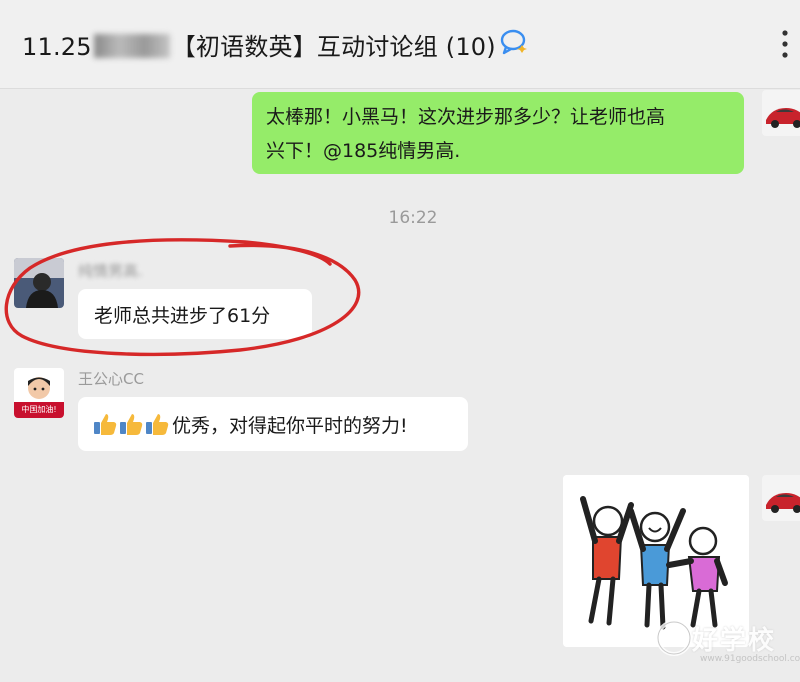  I want to click on self-avatar, so click(781, 113).